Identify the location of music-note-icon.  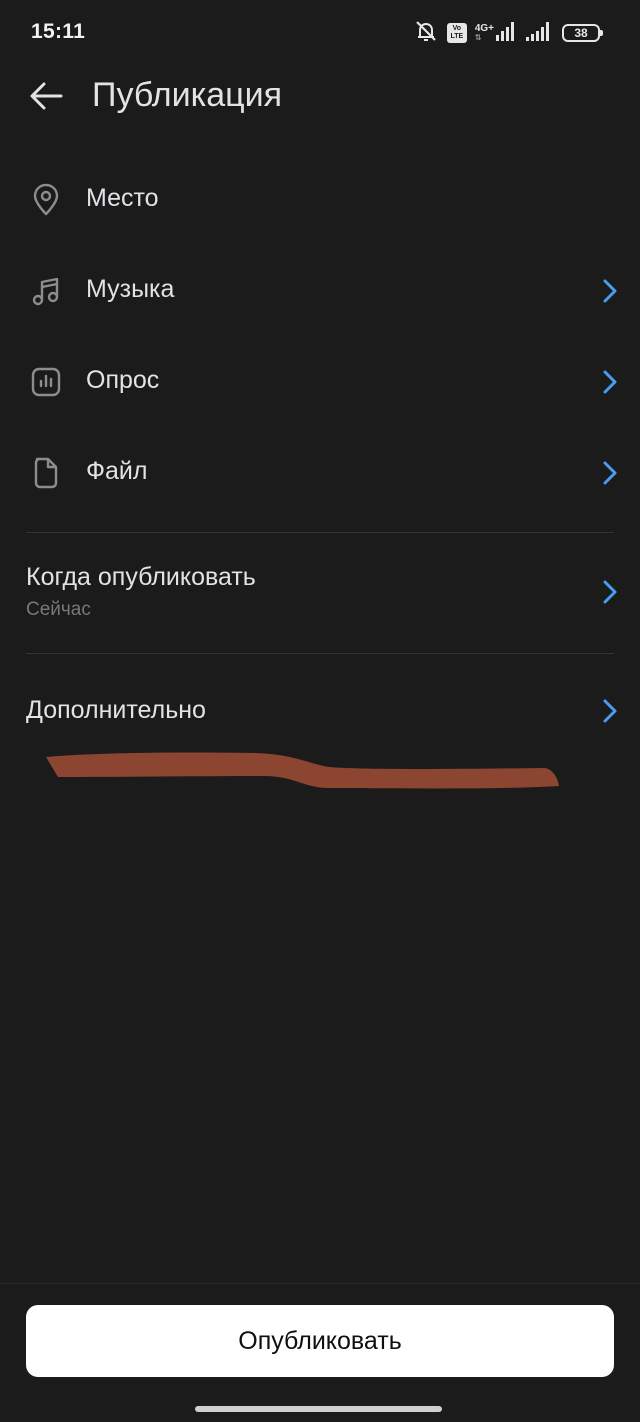
(46, 291).